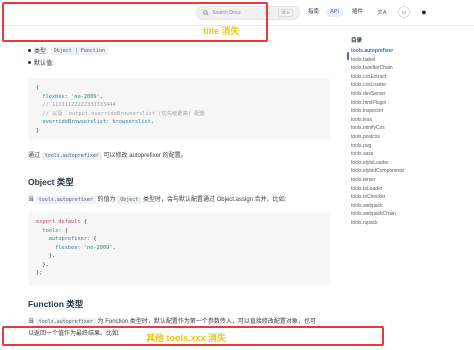 The width and height of the screenshot is (474, 350). What do you see at coordinates (411, 146) in the screenshot?
I see `toc-item: tools.pug` at bounding box center [411, 146].